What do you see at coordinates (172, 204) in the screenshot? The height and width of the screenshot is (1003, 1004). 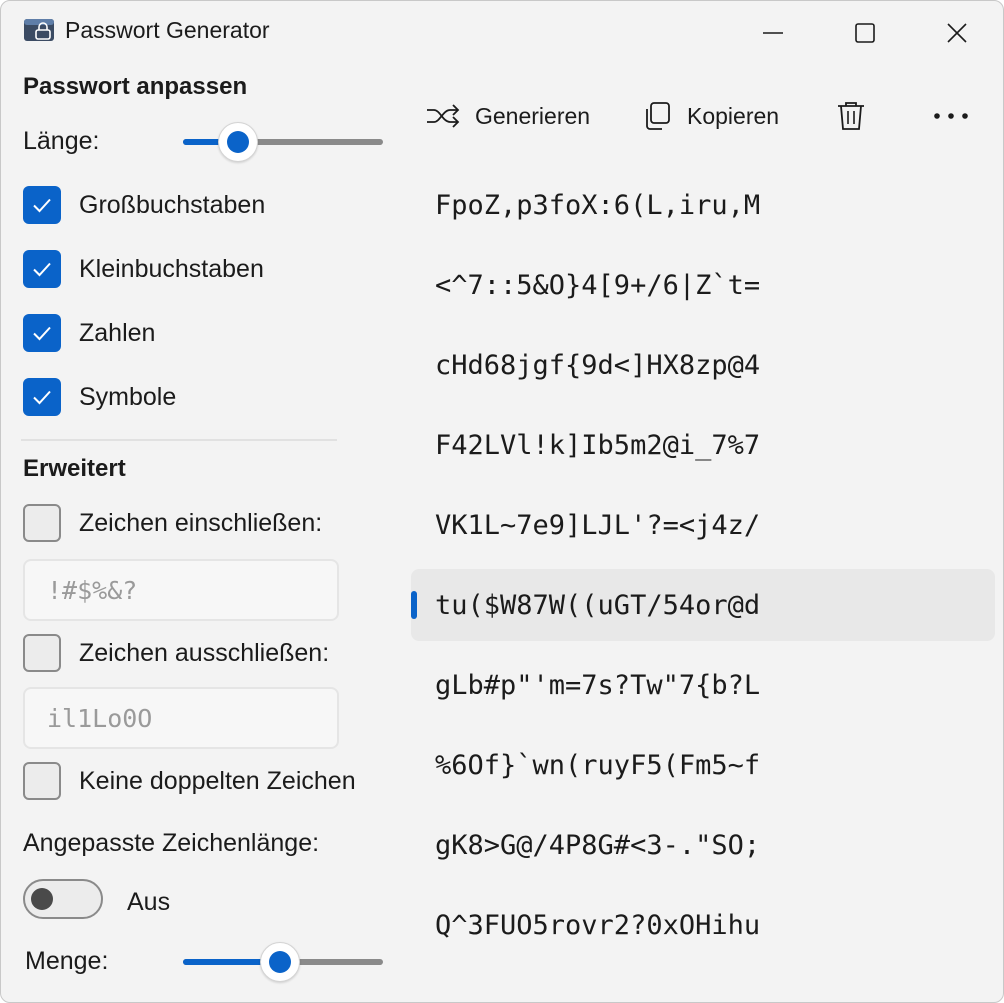 I see `uppercase-label: Großbuchstaben` at bounding box center [172, 204].